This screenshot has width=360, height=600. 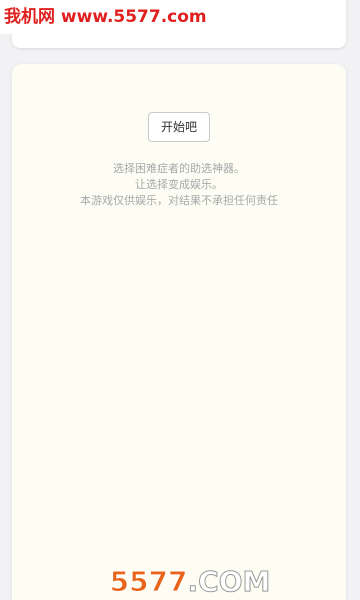 I want to click on description-text: 选择困难症者的助选神器。 让选择变成娱乐。 本游戏仅供娱乐，对结果不承担任何责任, so click(x=179, y=185).